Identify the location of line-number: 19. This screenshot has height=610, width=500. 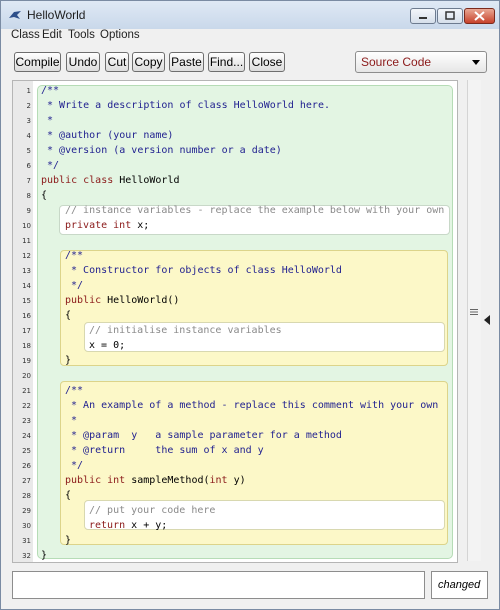
(26, 361).